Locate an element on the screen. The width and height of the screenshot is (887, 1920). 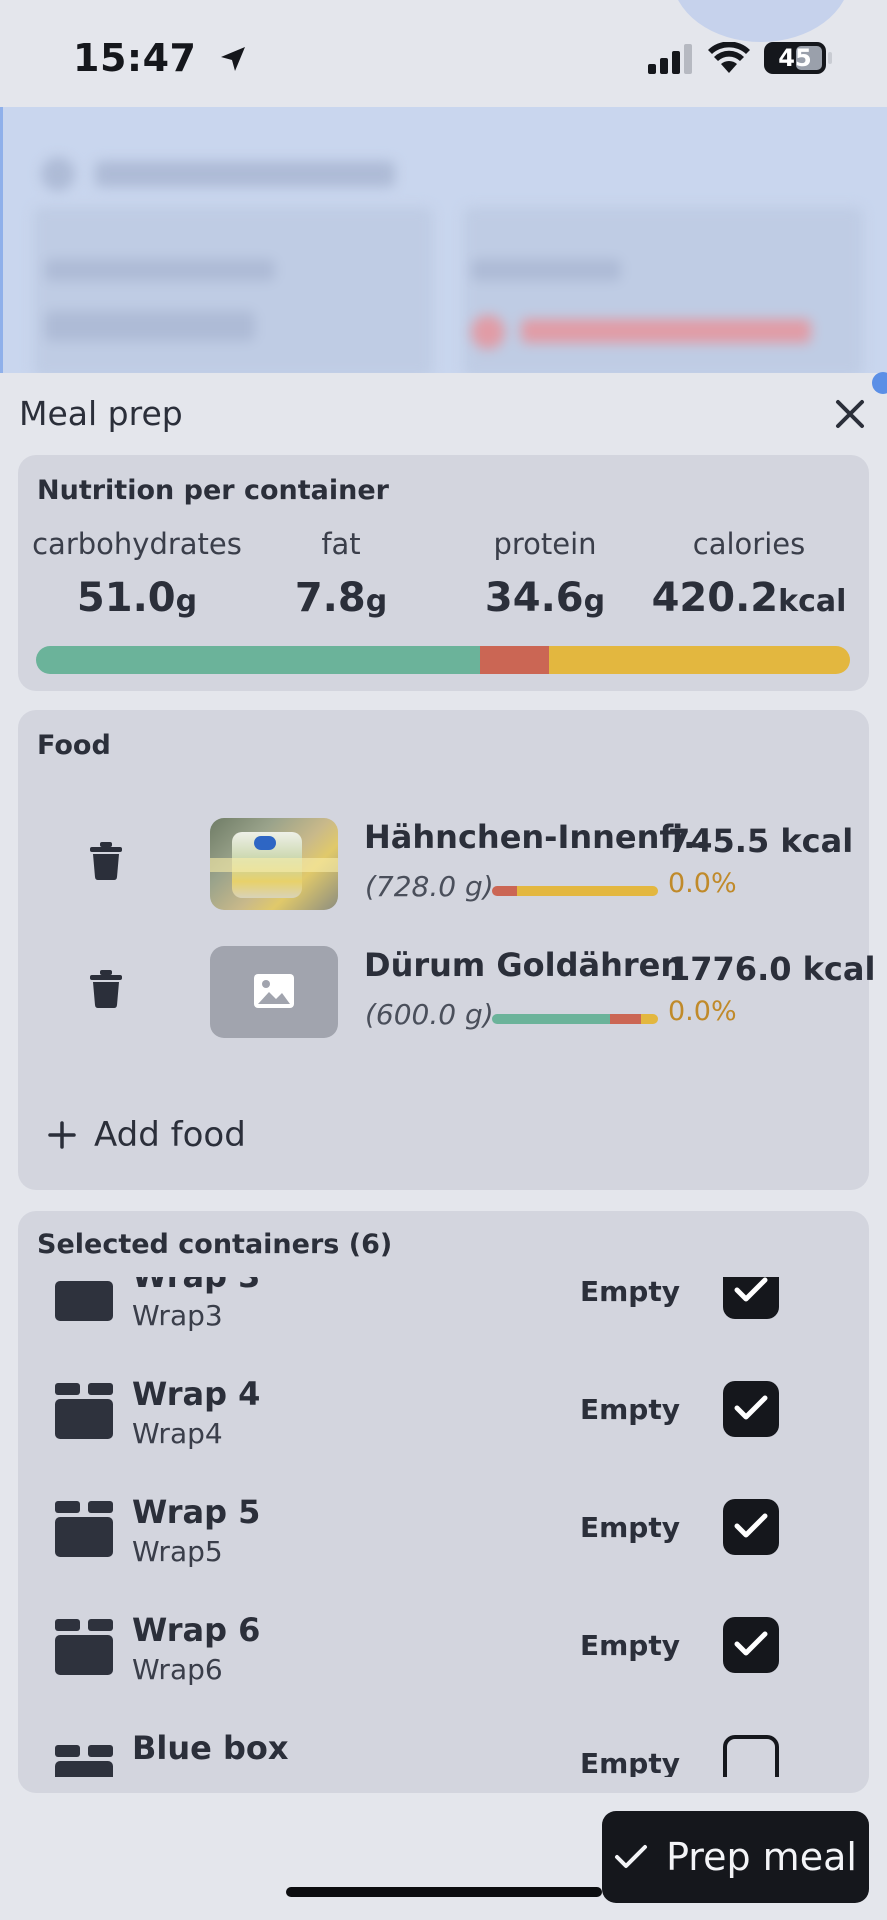
resize-handle is located at coordinates (879, 383).